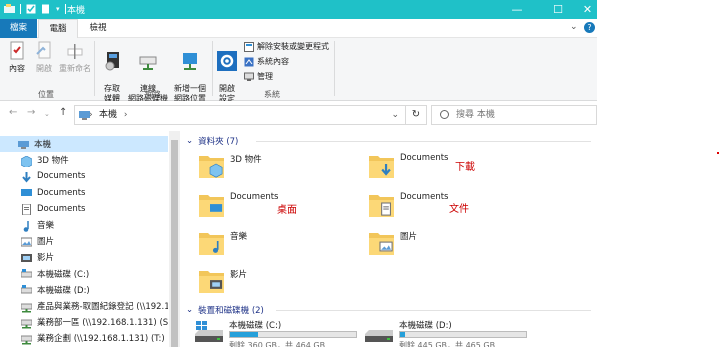 This screenshot has height=347, width=720. I want to click on tab-computer: 電腦, so click(58, 29).